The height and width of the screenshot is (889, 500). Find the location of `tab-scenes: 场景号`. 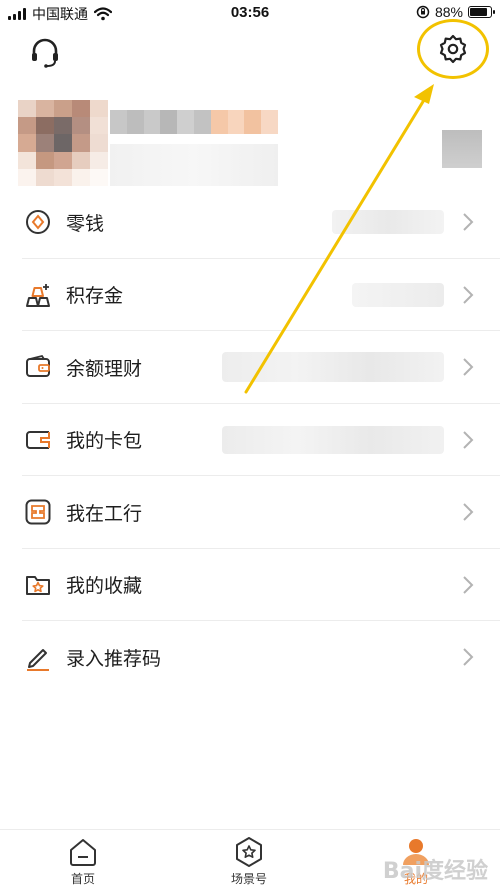

tab-scenes: 场景号 is located at coordinates (249, 861).